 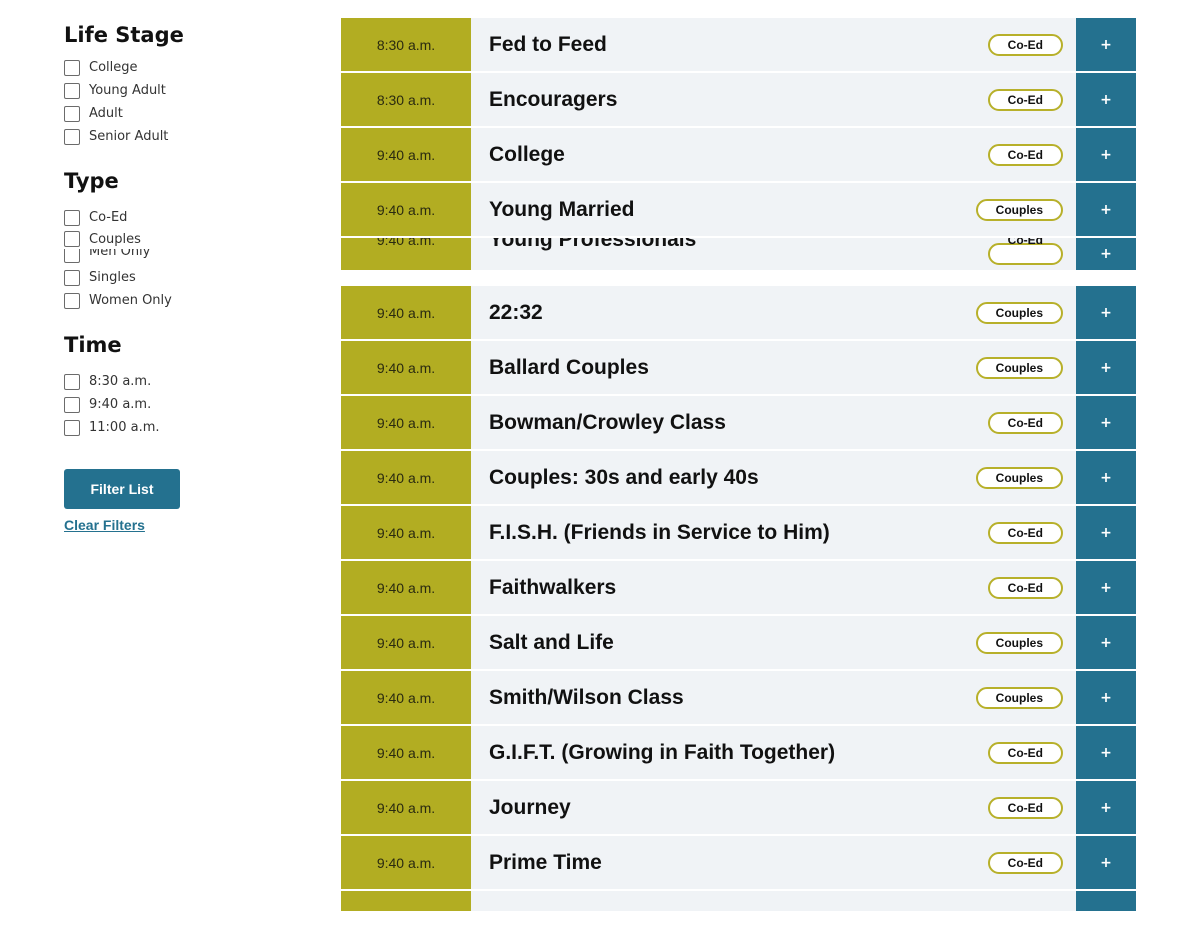 What do you see at coordinates (184, 217) in the screenshot?
I see `filter-option-co-ed: Co-Ed` at bounding box center [184, 217].